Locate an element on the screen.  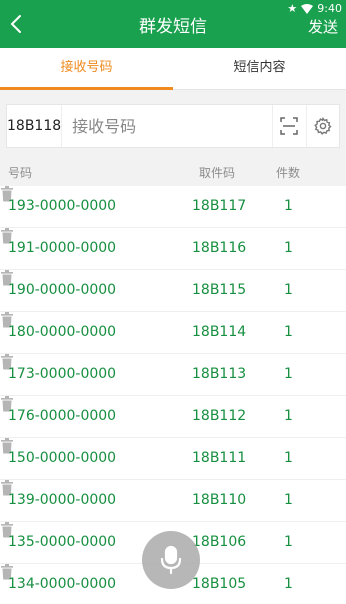
pickup-code-prefix: 18B118 is located at coordinates (35, 126).